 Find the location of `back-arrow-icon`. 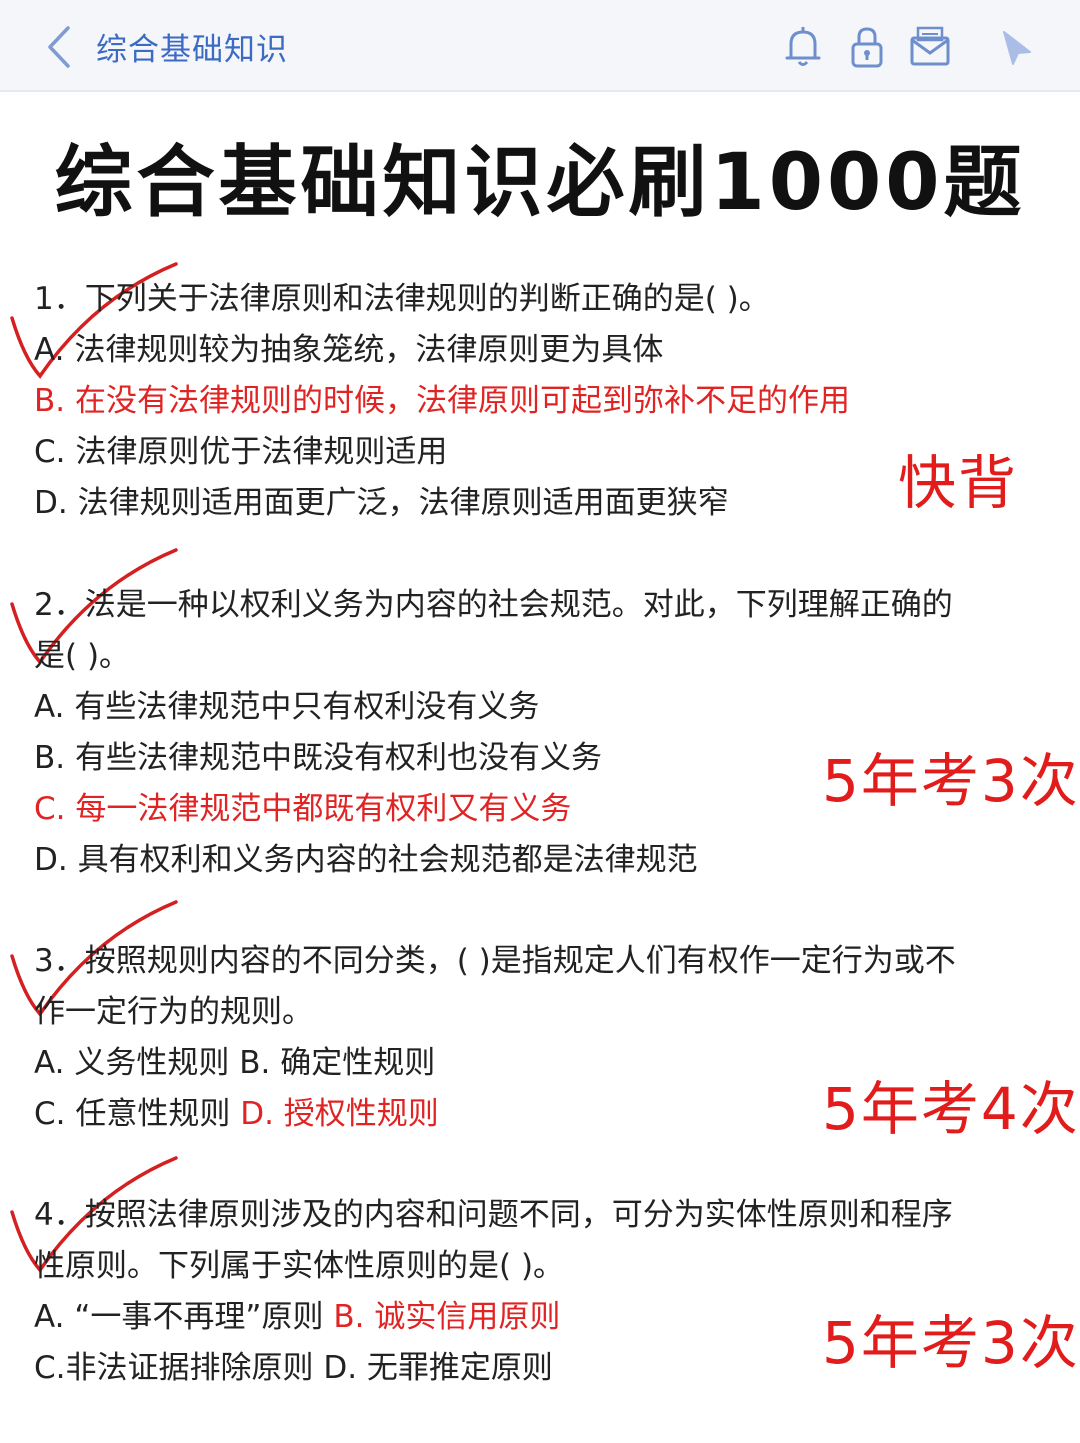

back-arrow-icon is located at coordinates (61, 47).